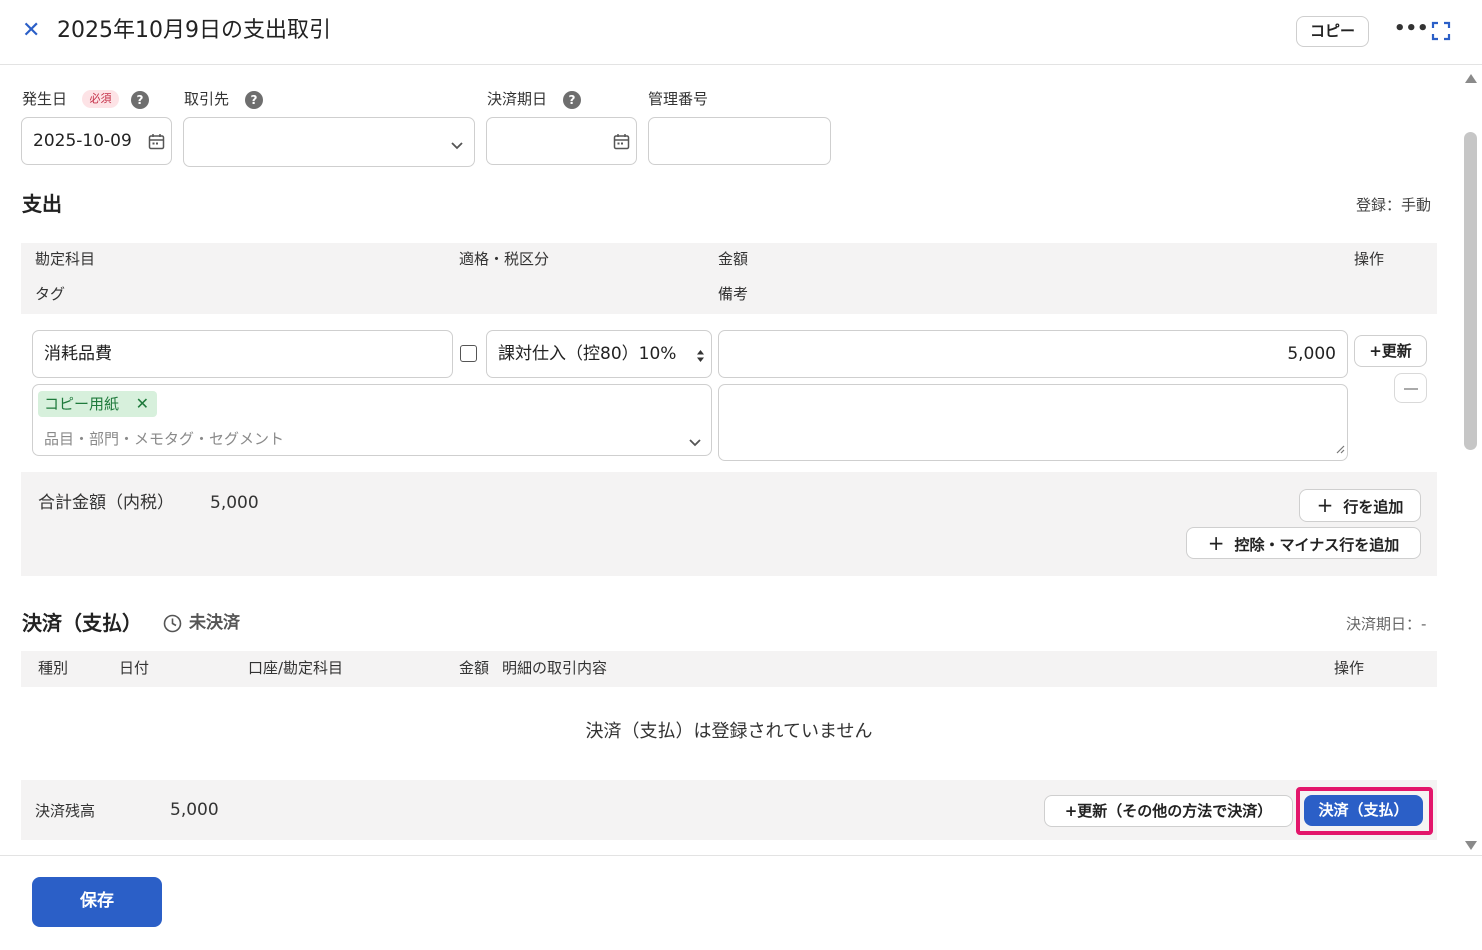 The image size is (1482, 950). I want to click on partner-select, so click(329, 142).